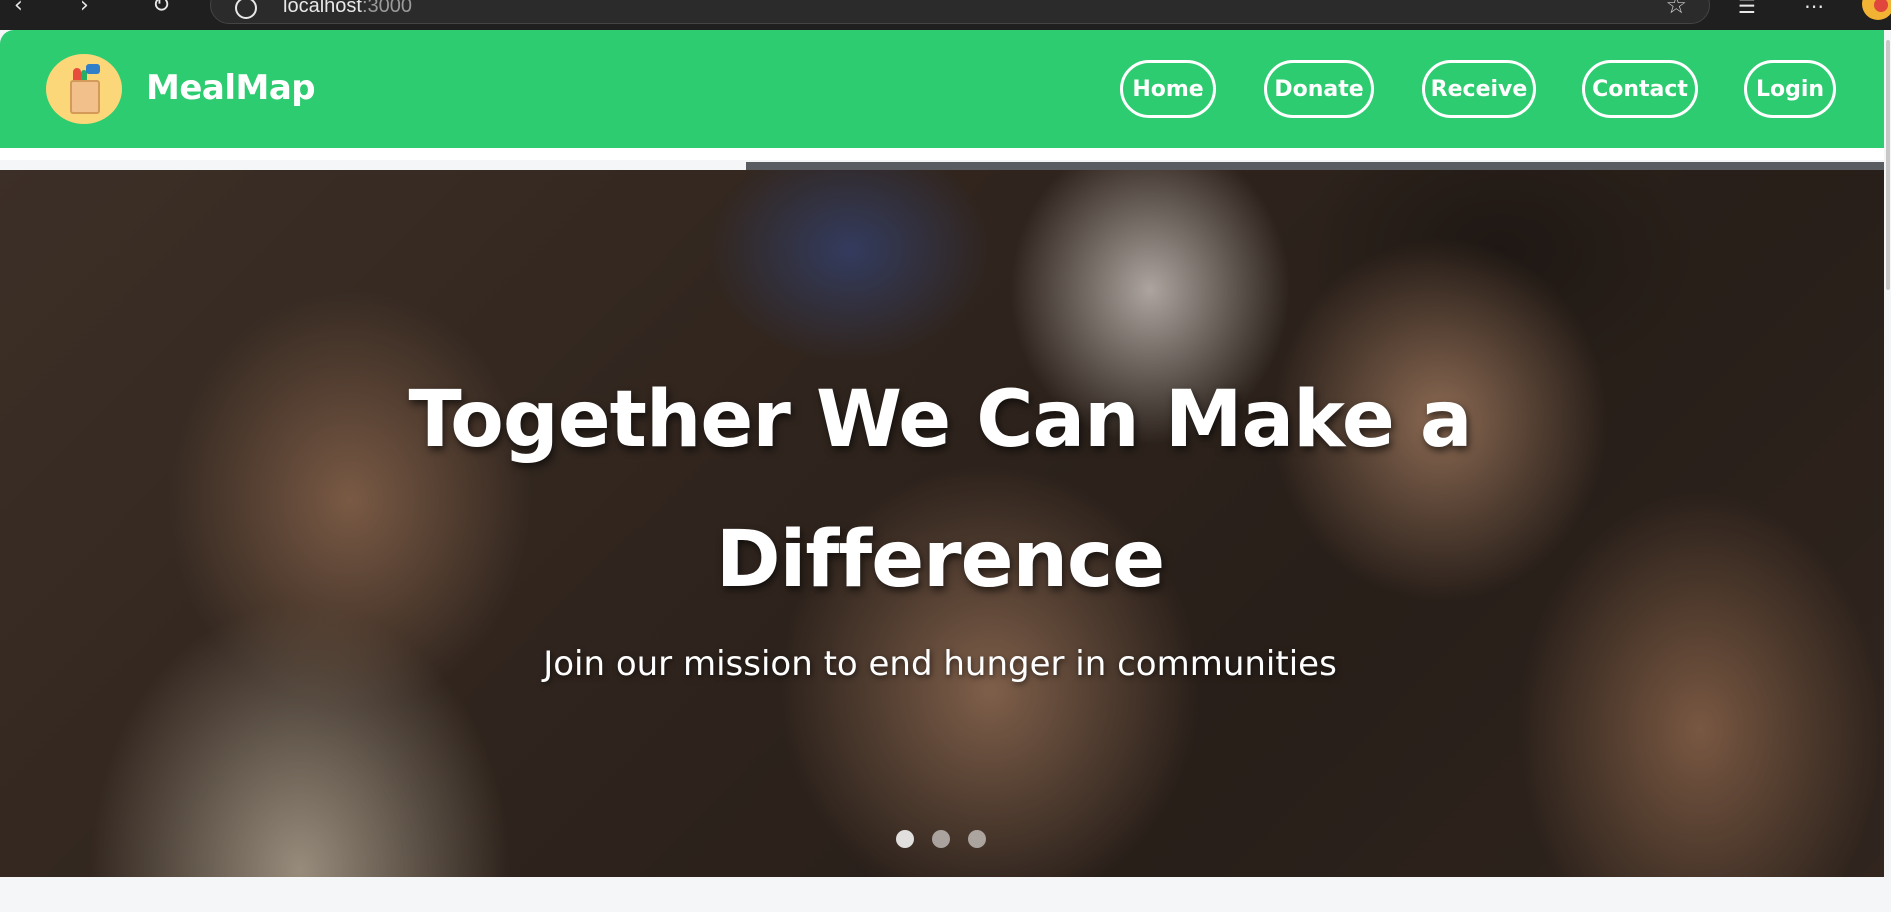 Image resolution: width=1891 pixels, height=912 pixels. What do you see at coordinates (161, 8) in the screenshot?
I see `refresh-icon: ↻` at bounding box center [161, 8].